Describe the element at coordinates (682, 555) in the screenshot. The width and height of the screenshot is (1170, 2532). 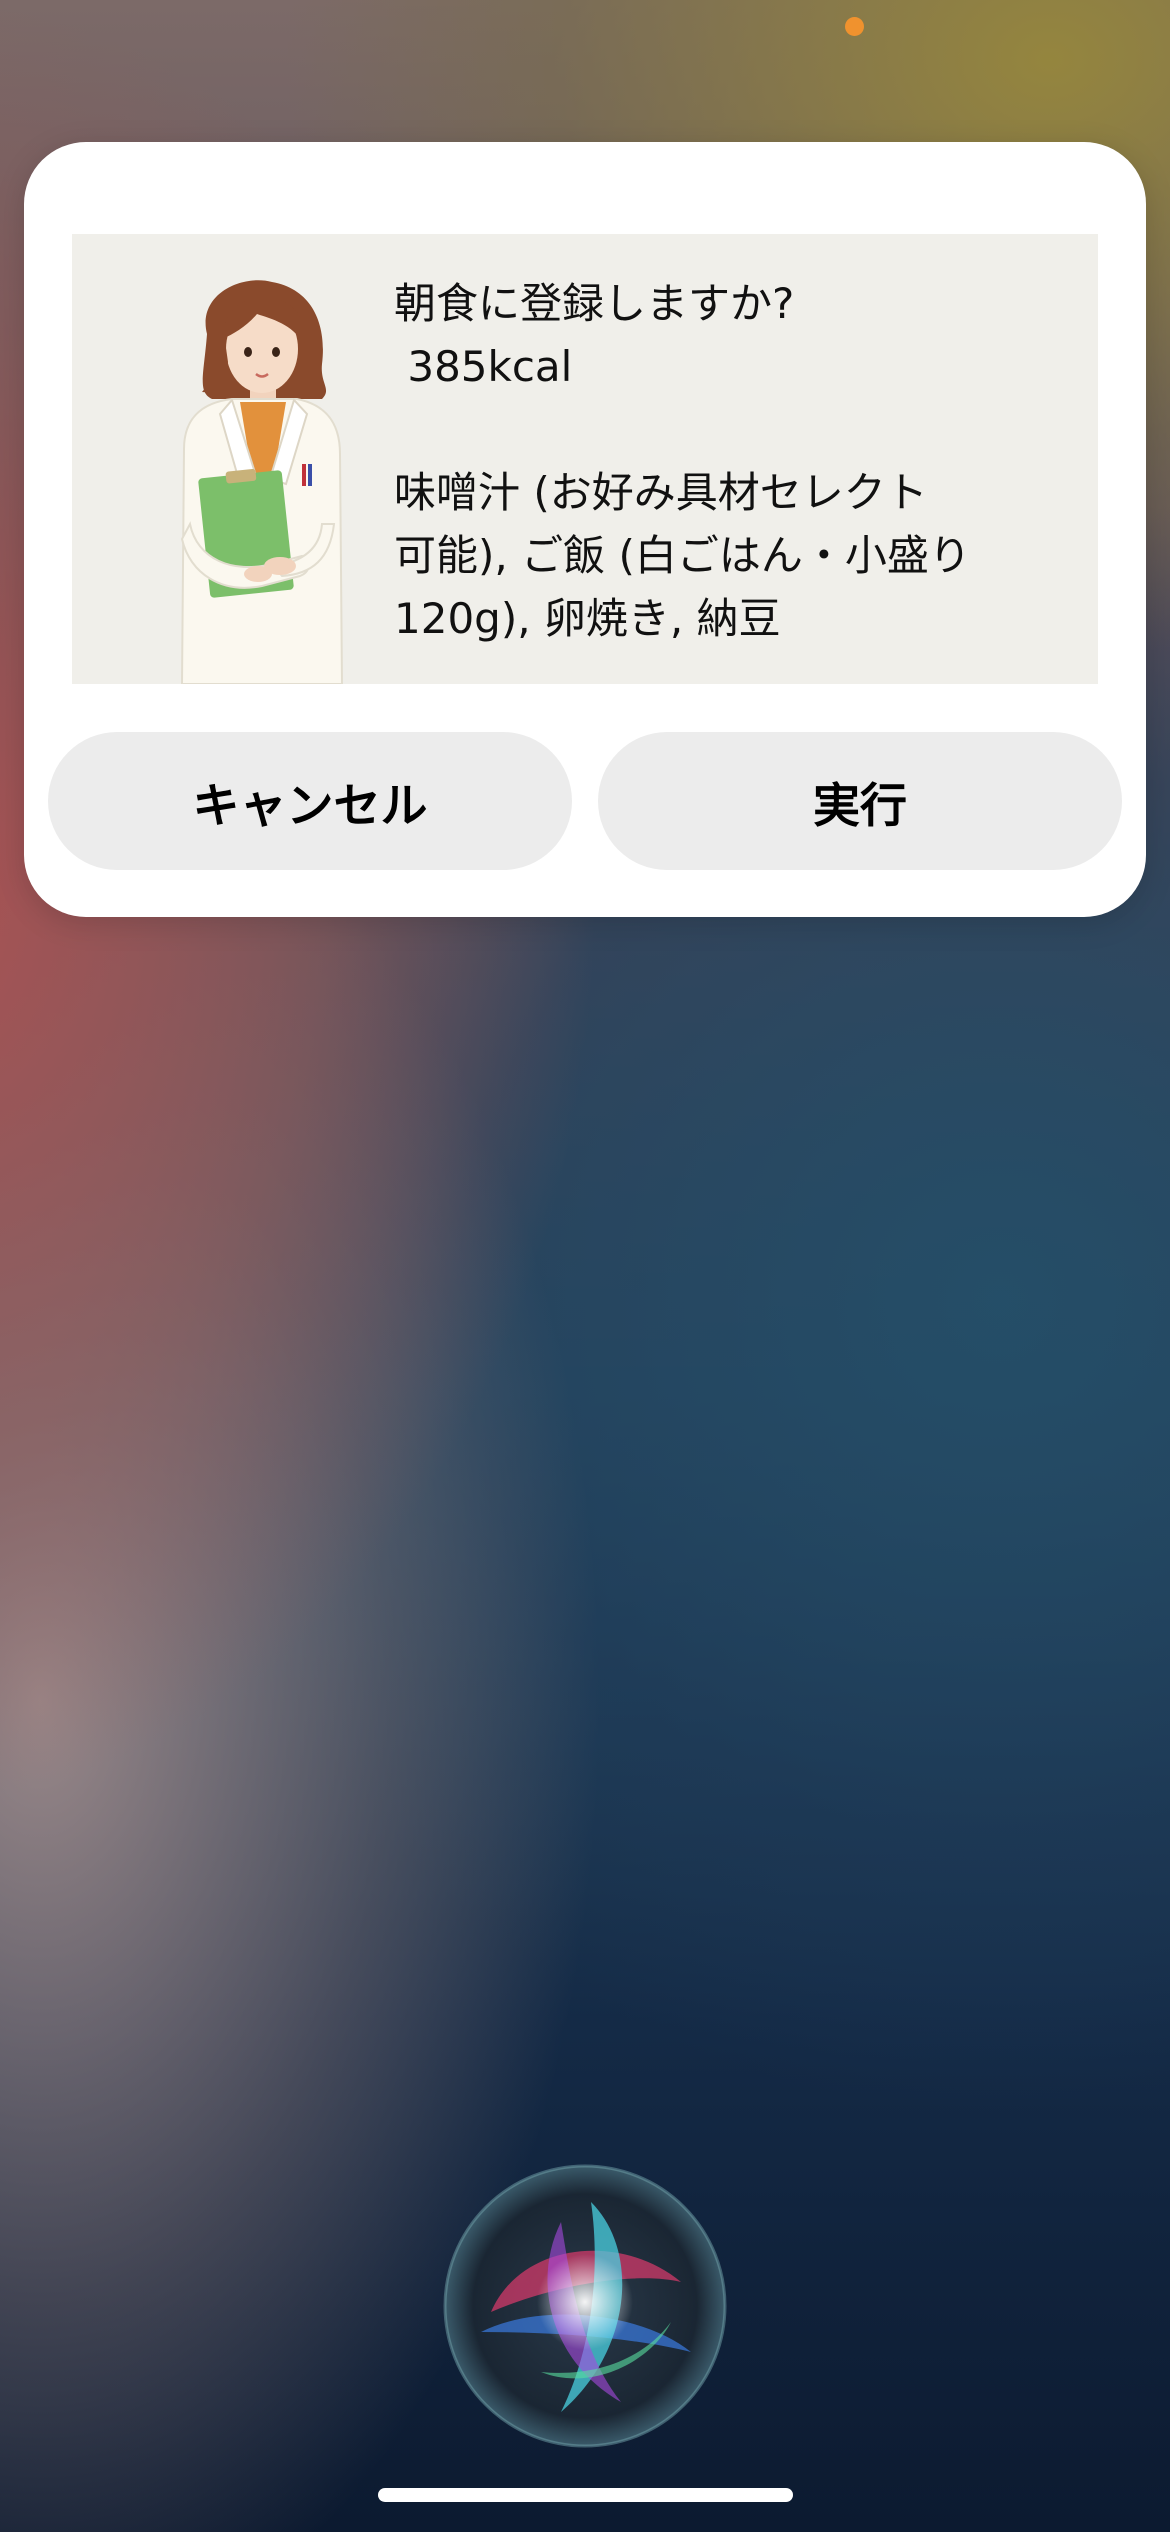
I see `menu-line: 可能), ご飯 (白ごはん・小盛り` at that location.